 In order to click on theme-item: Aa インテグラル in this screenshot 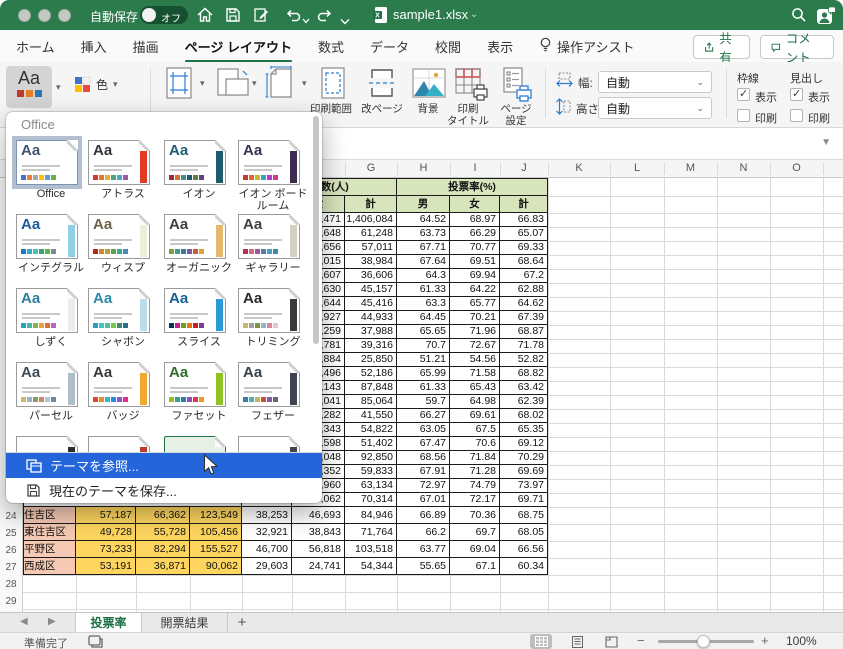, I will do `click(51, 244)`.